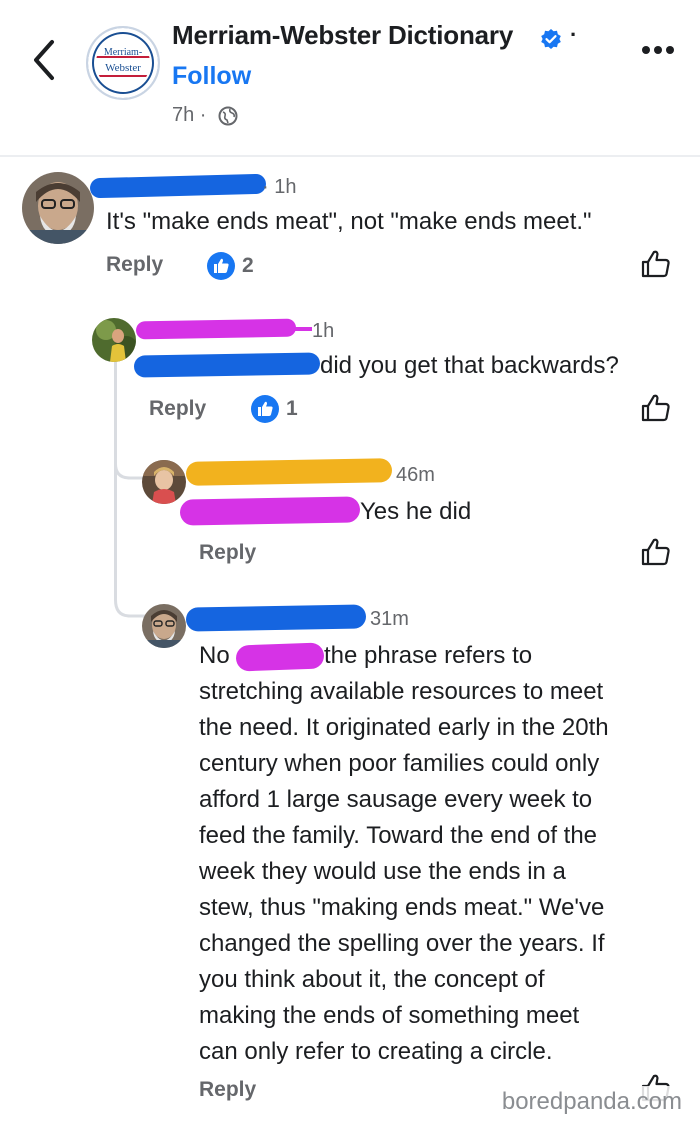  I want to click on comment-time: 1h, so click(323, 331).